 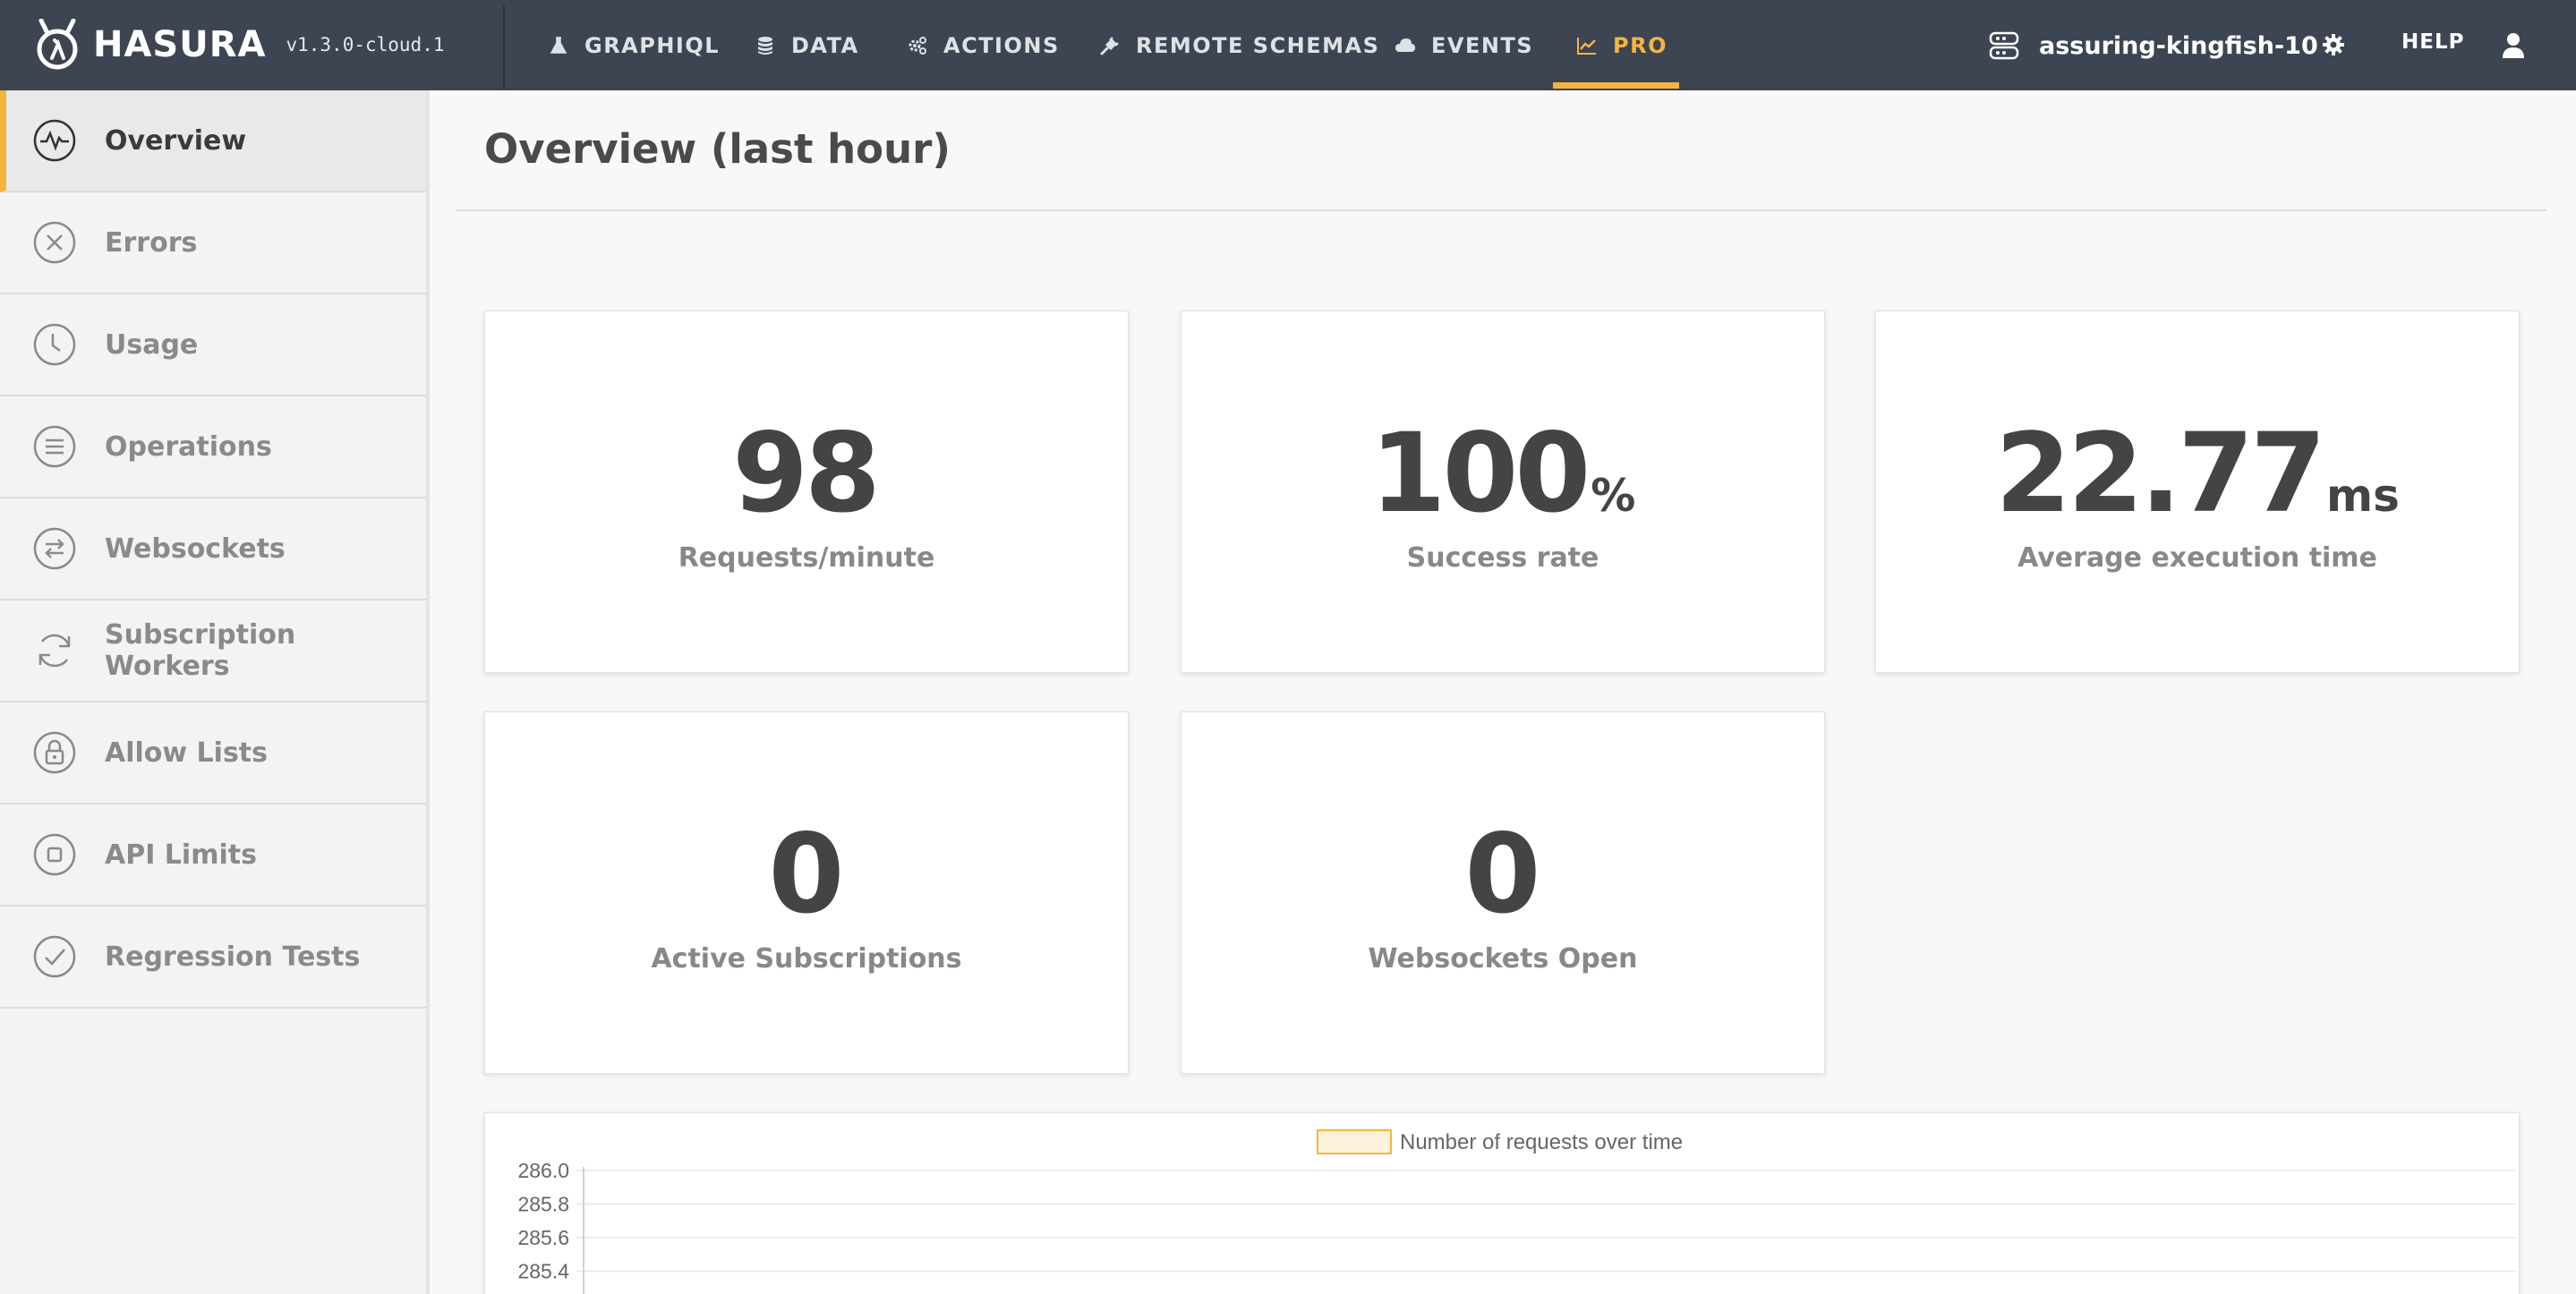 I want to click on stat-card-requests: 98 Requests/minute, so click(x=806, y=492).